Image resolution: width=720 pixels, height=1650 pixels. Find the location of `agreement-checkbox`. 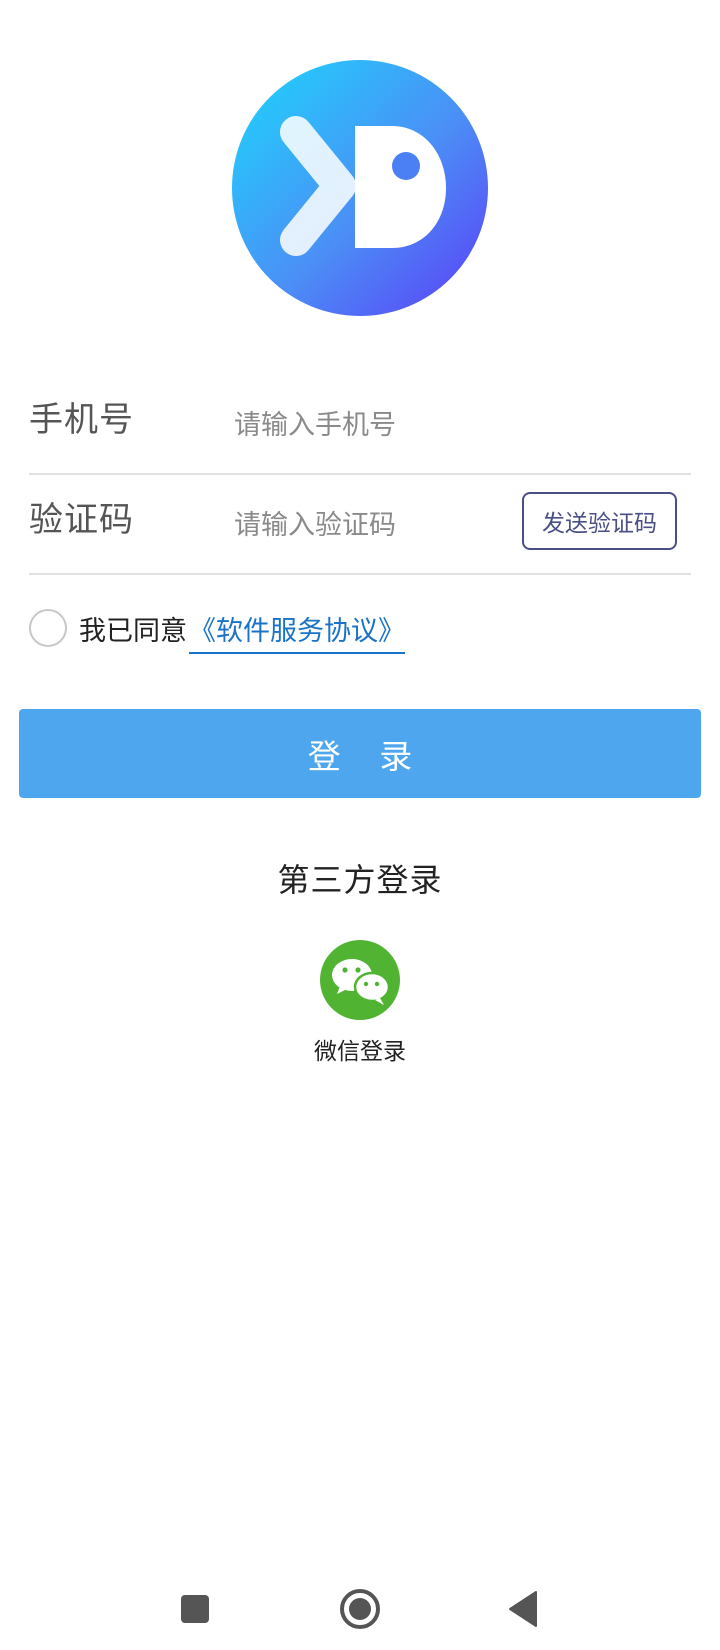

agreement-checkbox is located at coordinates (48, 628).